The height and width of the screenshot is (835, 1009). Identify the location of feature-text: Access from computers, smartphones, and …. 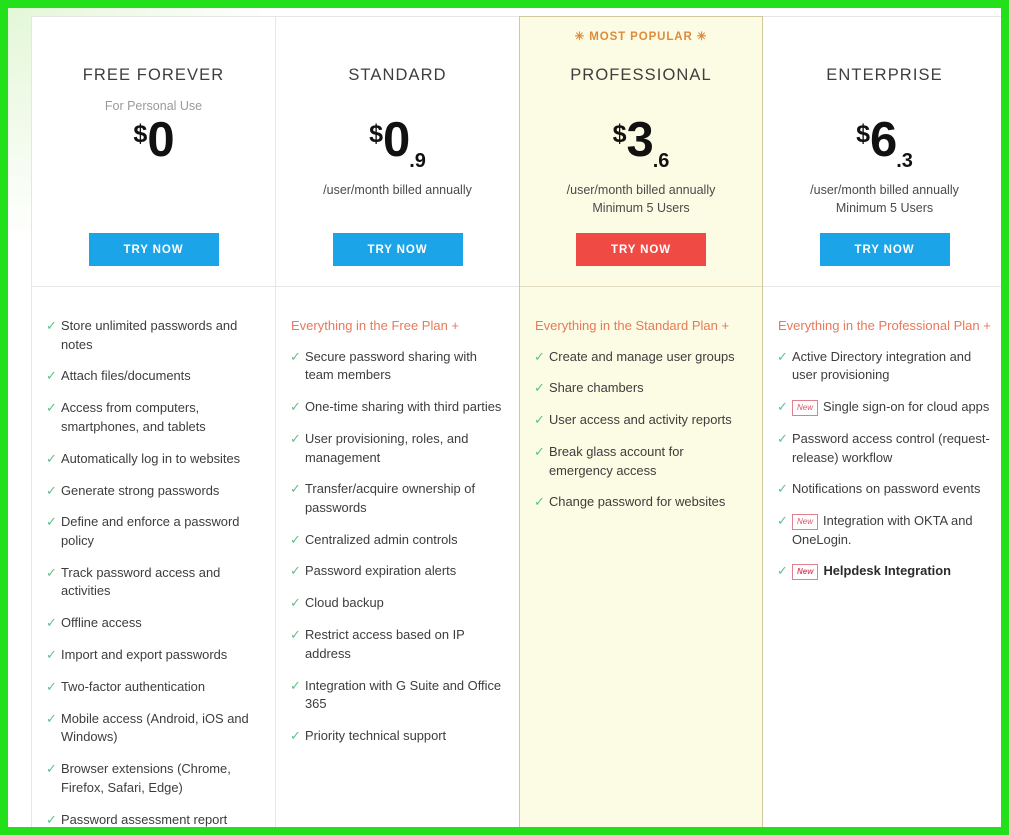
(133, 417).